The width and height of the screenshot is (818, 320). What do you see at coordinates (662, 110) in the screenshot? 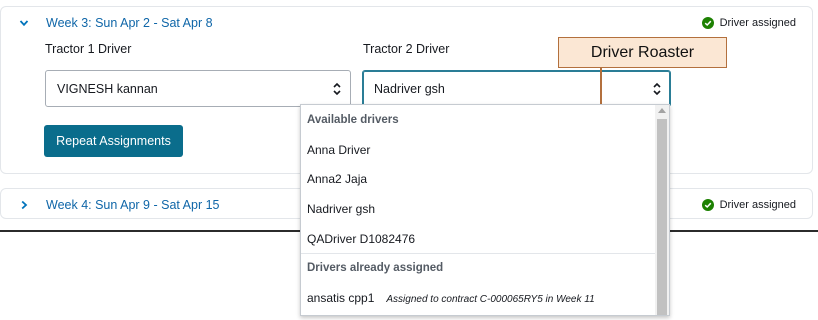
I see `scroll-up-arrow-icon` at bounding box center [662, 110].